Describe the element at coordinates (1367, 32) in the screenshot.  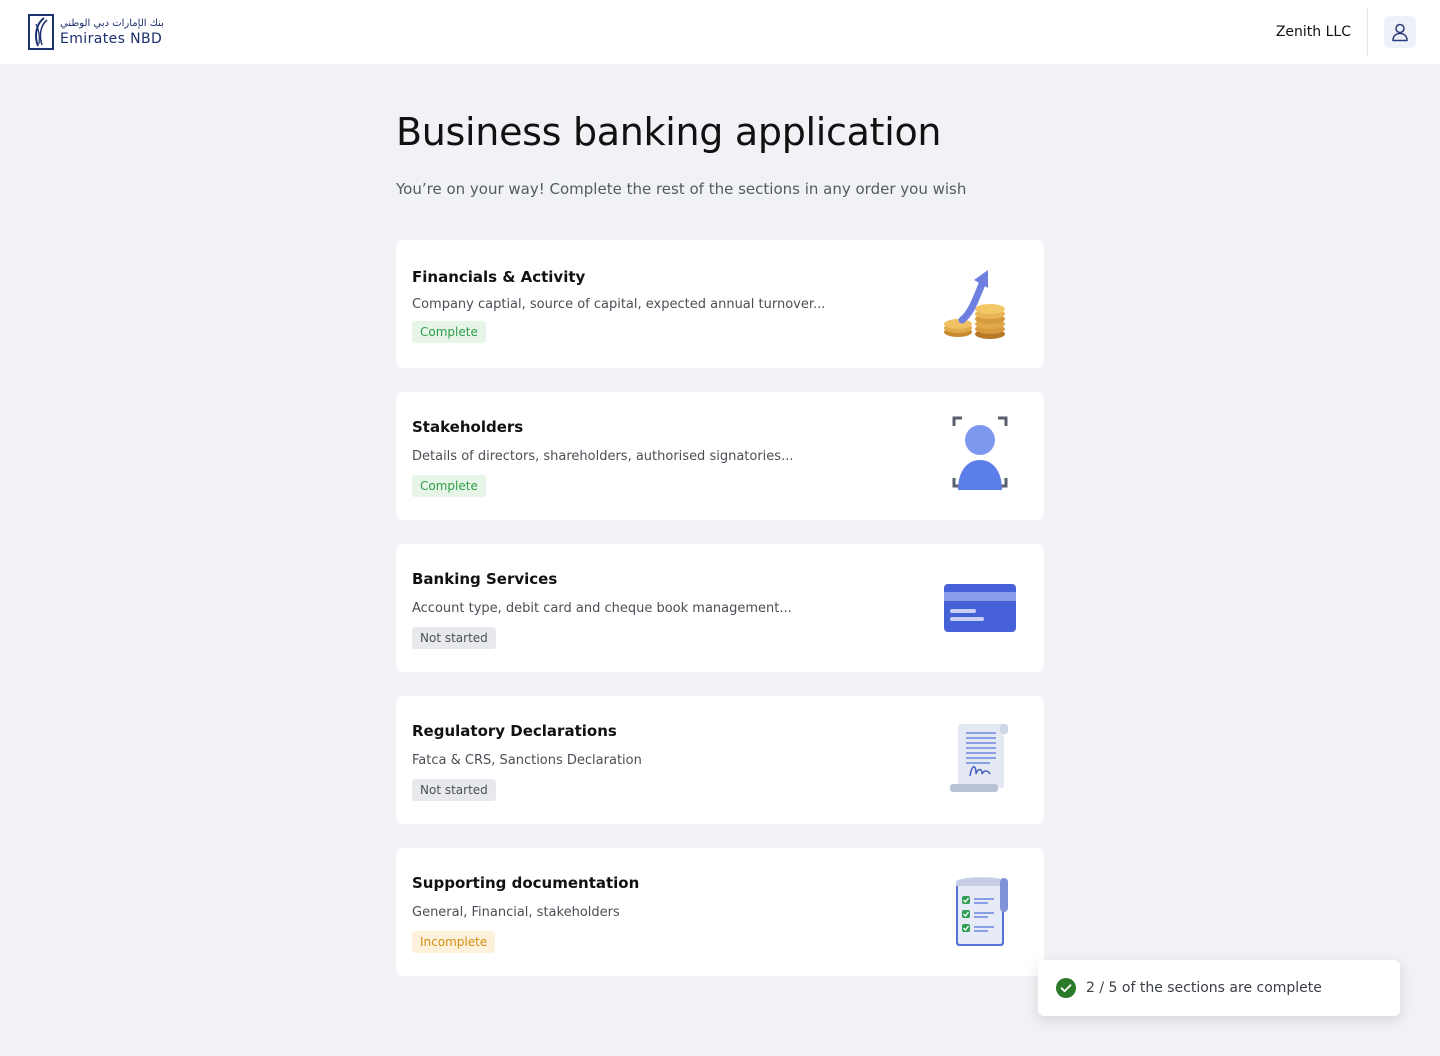
I see `header-divider` at that location.